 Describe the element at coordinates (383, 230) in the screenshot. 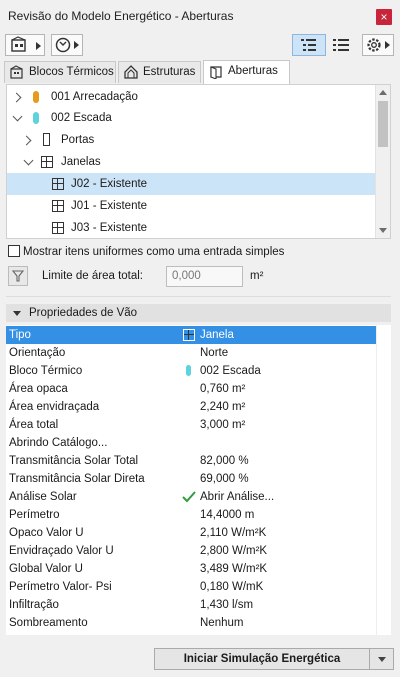

I see `scroll-down-arrow-icon` at that location.